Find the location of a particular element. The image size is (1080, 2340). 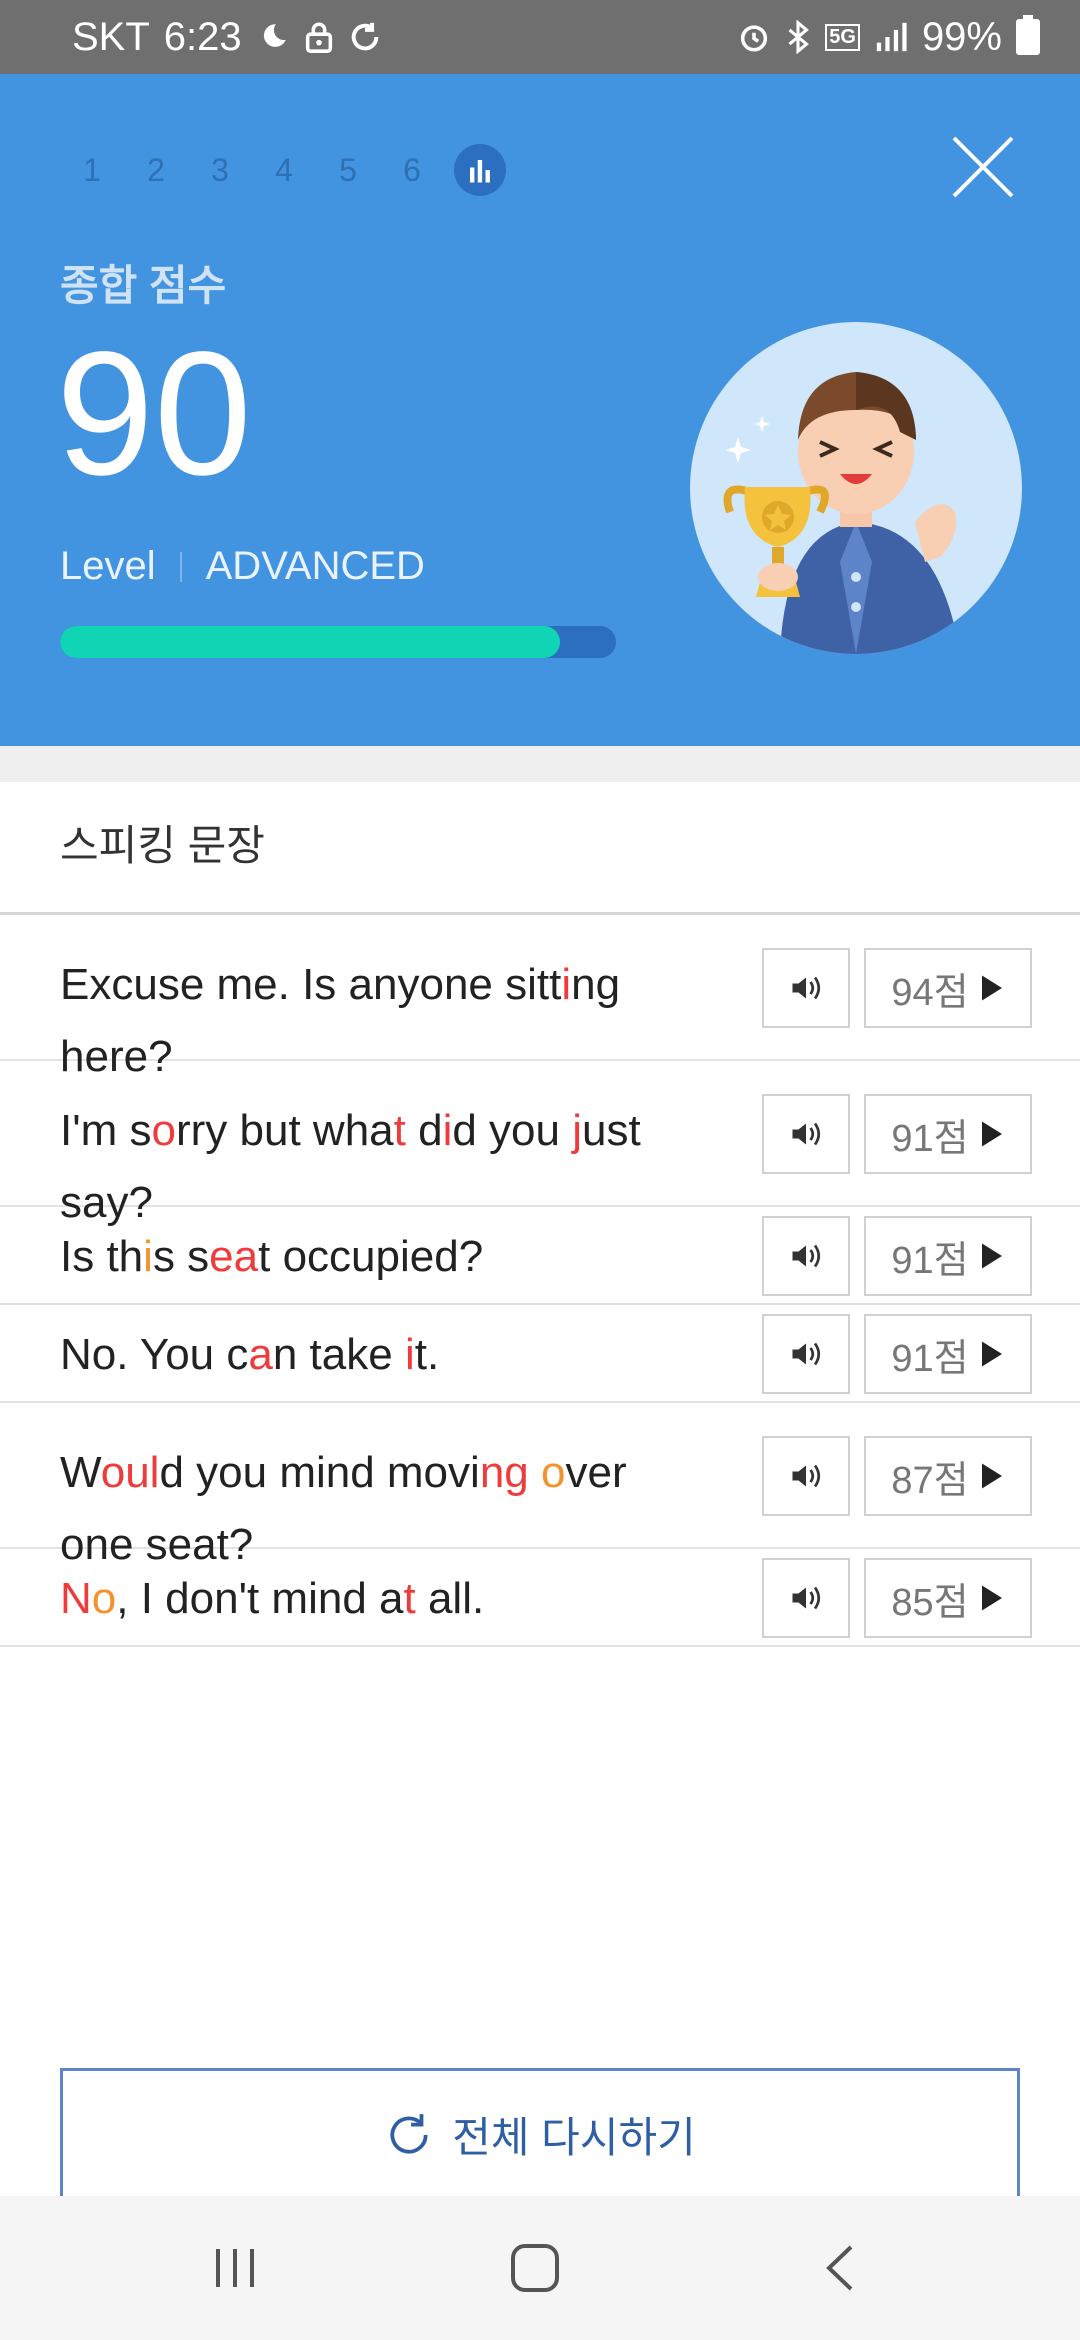

trophy-character-illustration is located at coordinates (856, 488).